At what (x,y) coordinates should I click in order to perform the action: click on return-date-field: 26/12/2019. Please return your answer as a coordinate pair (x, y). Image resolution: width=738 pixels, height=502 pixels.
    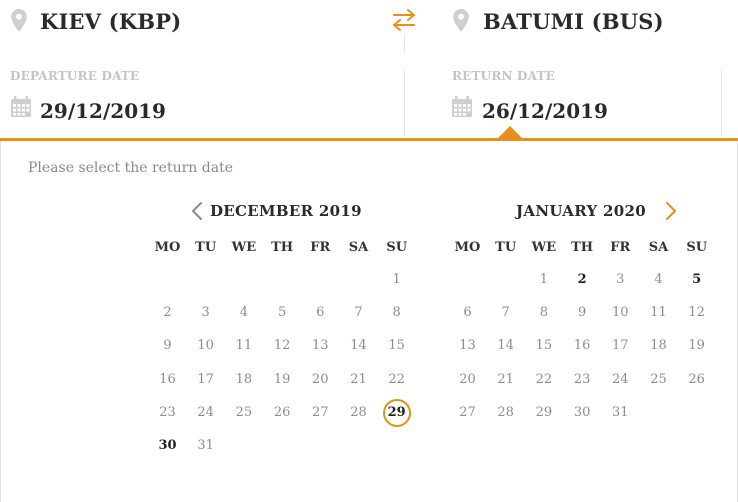
    Looking at the image, I should click on (545, 111).